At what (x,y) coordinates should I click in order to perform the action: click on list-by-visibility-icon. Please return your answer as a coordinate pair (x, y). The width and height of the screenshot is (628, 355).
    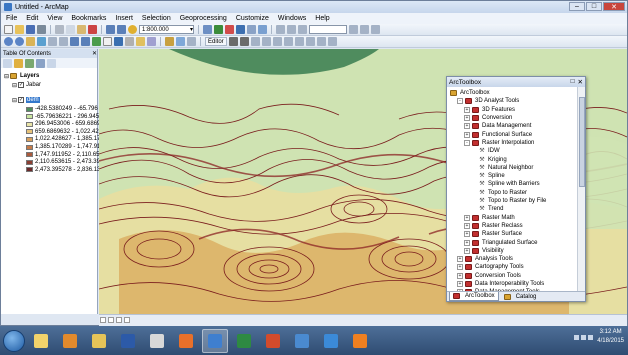
    Looking at the image, I should click on (29, 63).